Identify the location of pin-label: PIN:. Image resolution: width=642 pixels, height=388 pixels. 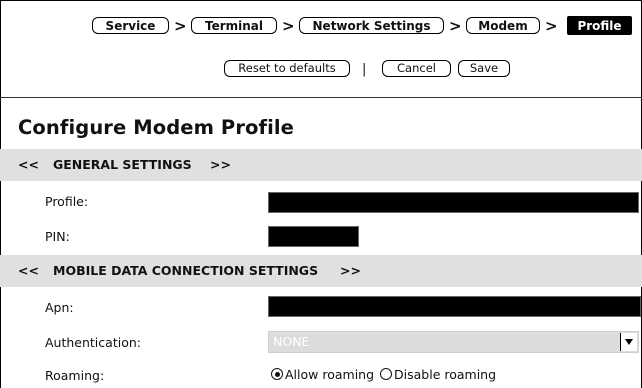
(57, 236).